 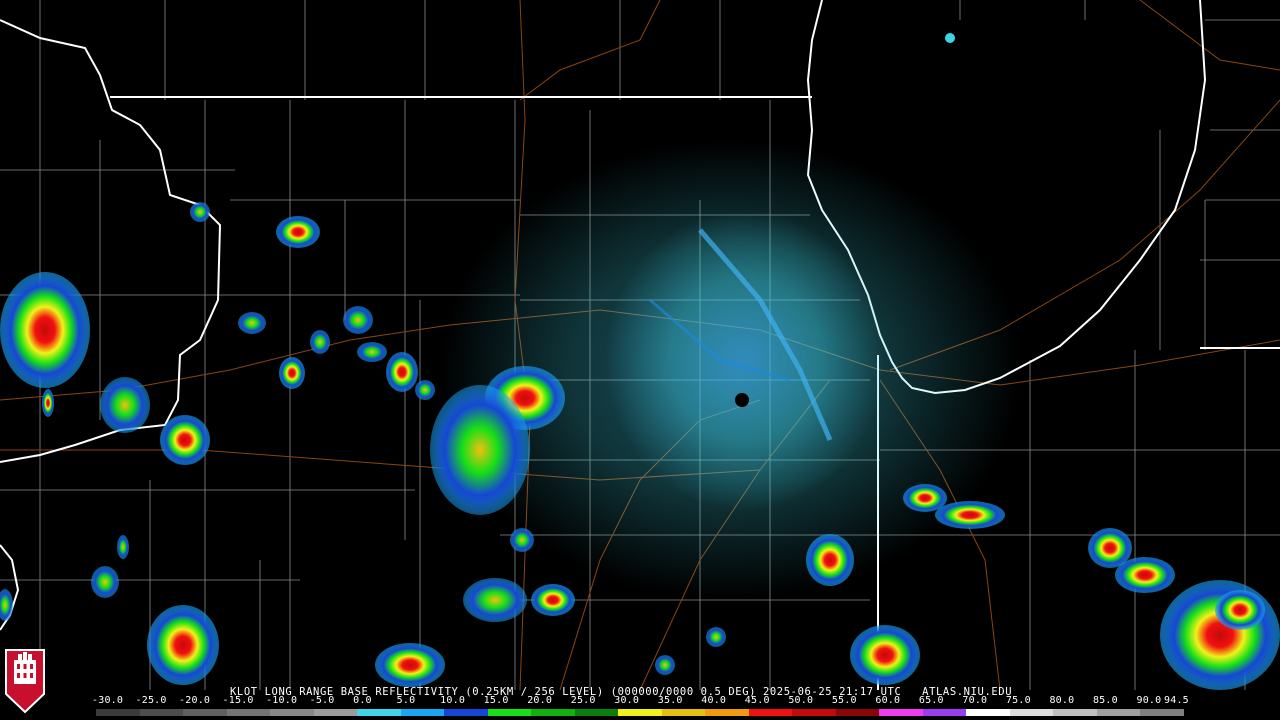 What do you see at coordinates (742, 400) in the screenshot?
I see `radar-site-marker` at bounding box center [742, 400].